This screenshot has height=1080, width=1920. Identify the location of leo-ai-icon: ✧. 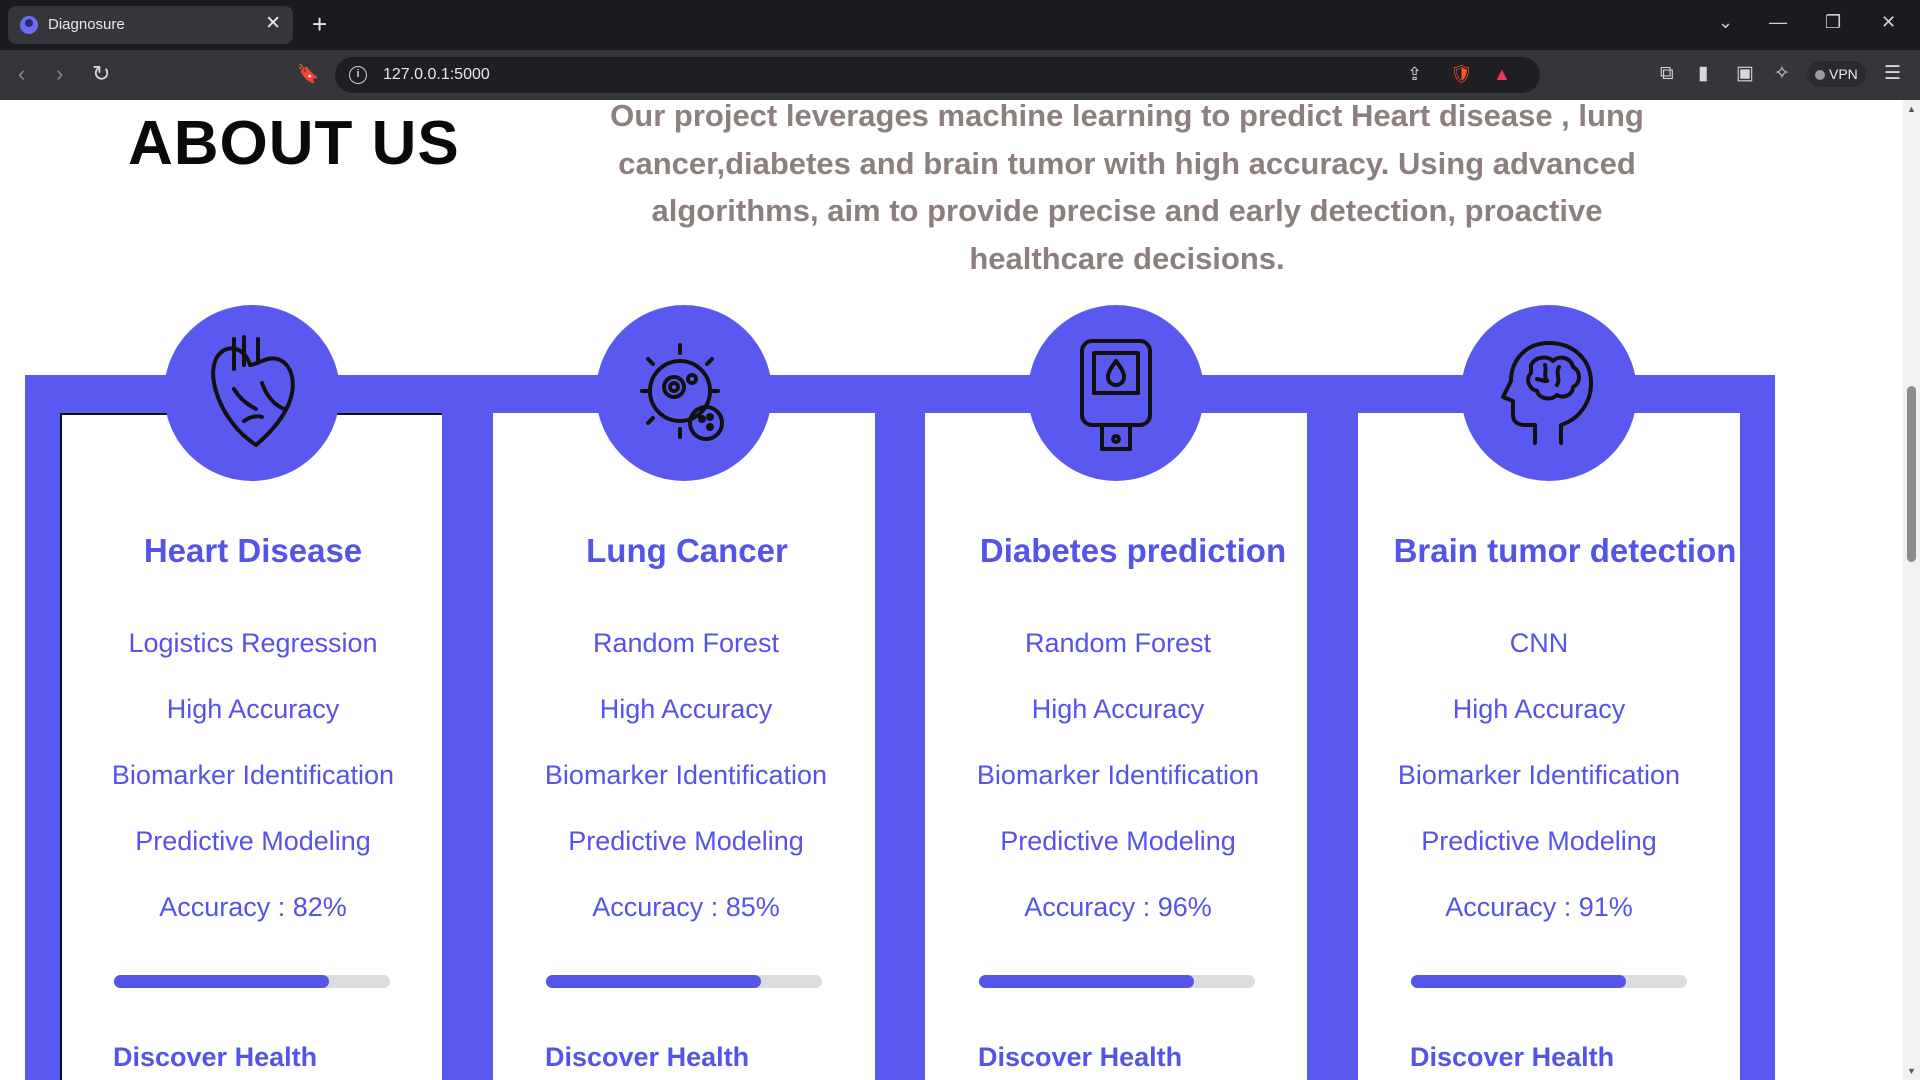
(1782, 74).